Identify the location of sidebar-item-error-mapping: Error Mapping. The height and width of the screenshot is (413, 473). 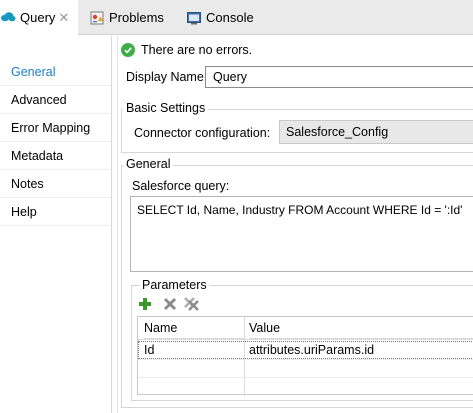
(55, 128).